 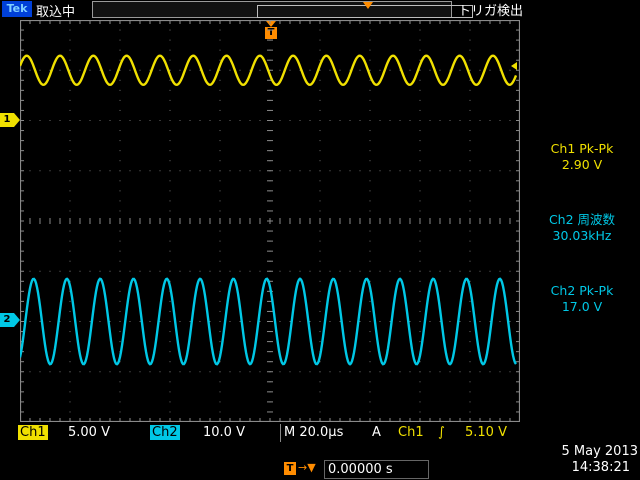 I want to click on trigger-source: Ch1, so click(x=411, y=433).